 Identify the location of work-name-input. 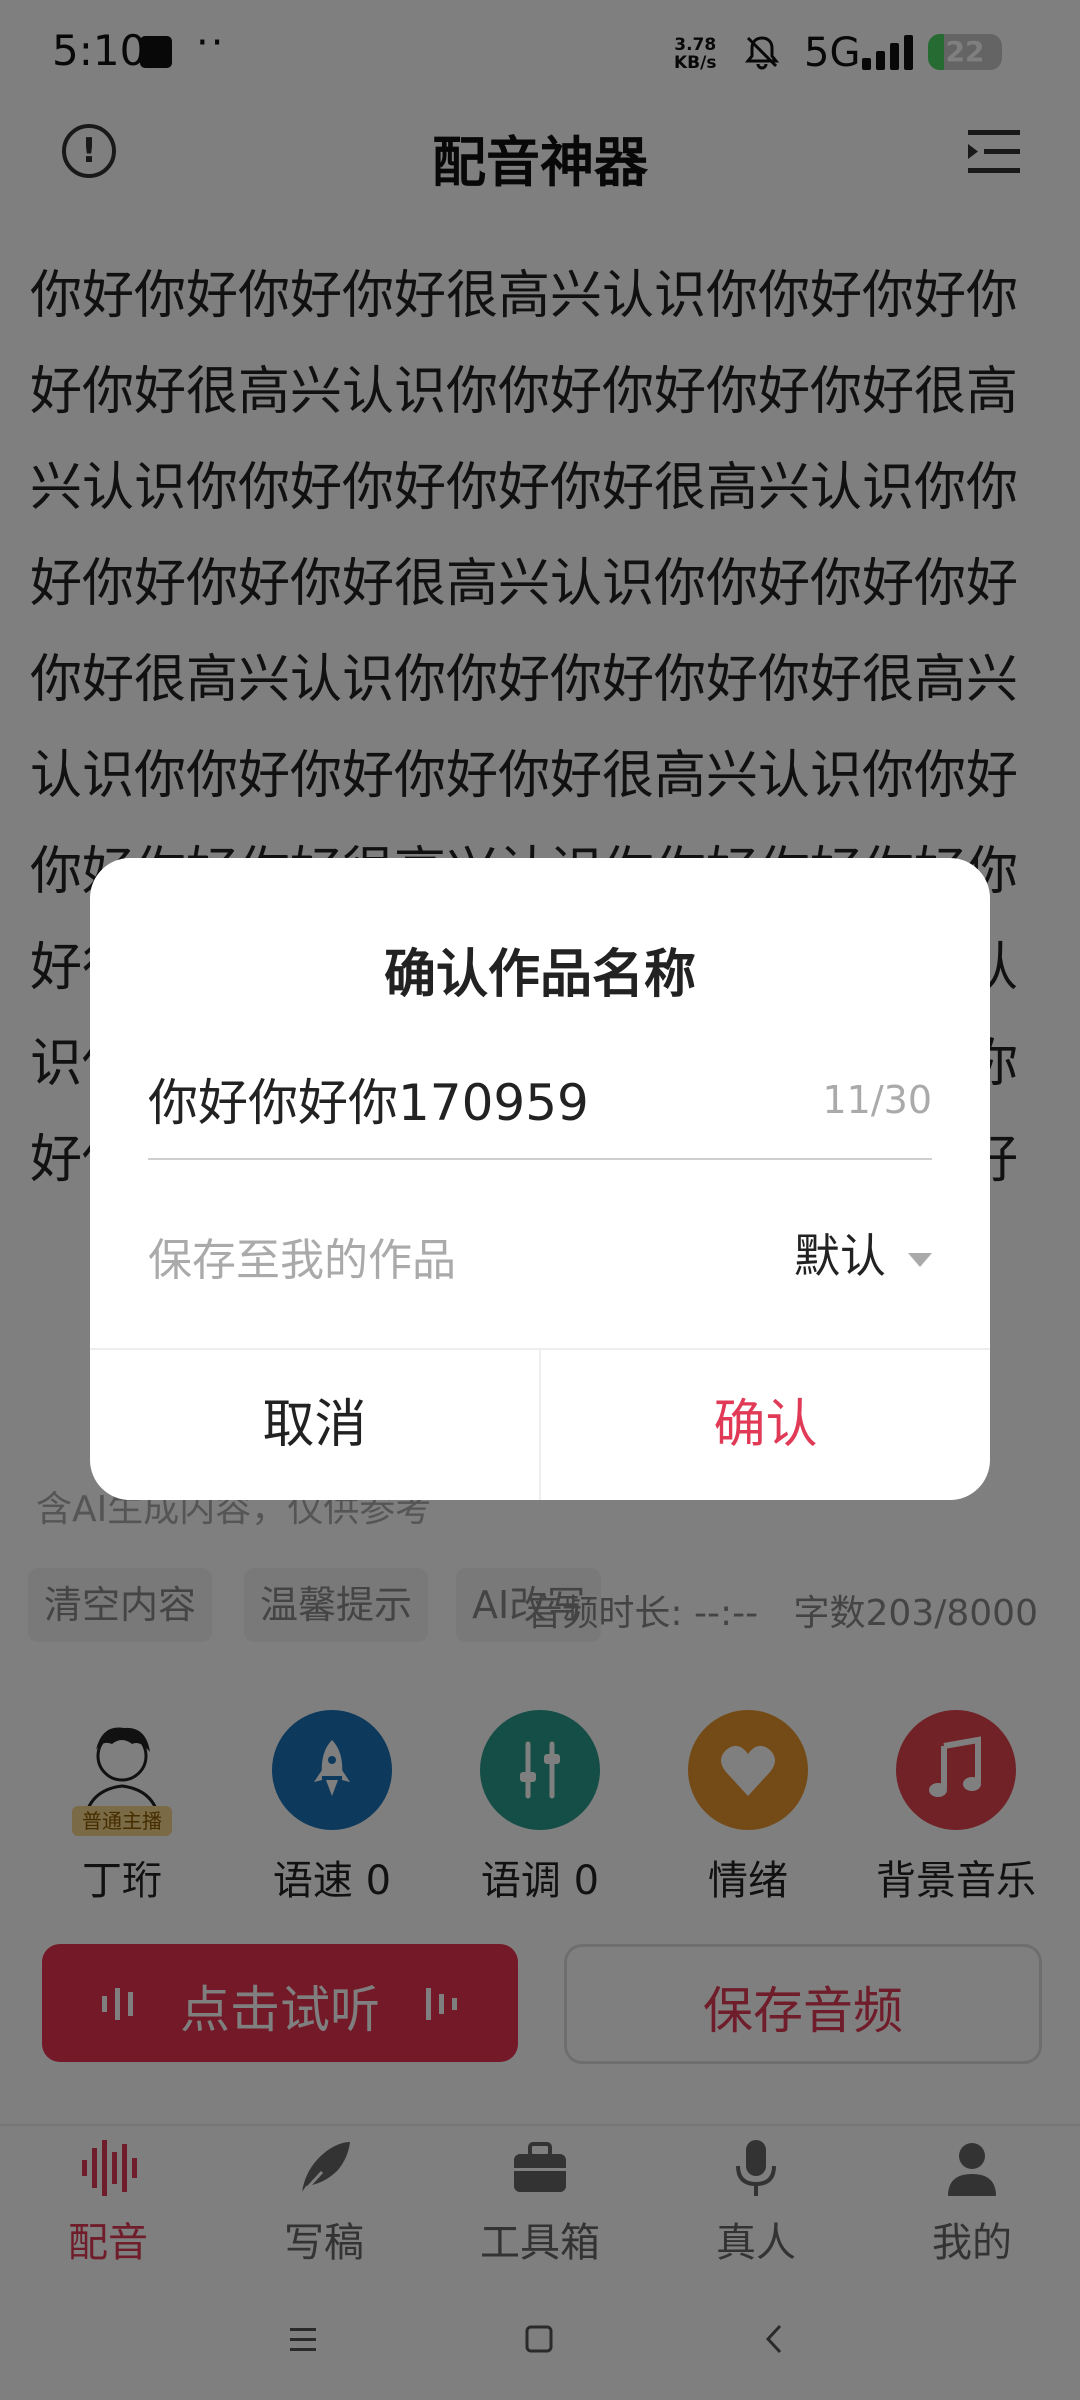
(468, 1099).